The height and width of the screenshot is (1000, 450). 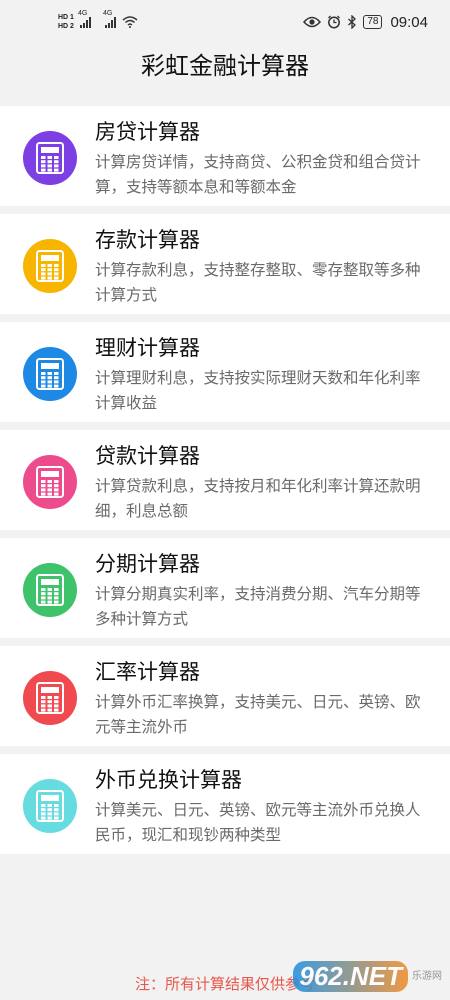 I want to click on calculator-title: 存款计算器, so click(x=147, y=240).